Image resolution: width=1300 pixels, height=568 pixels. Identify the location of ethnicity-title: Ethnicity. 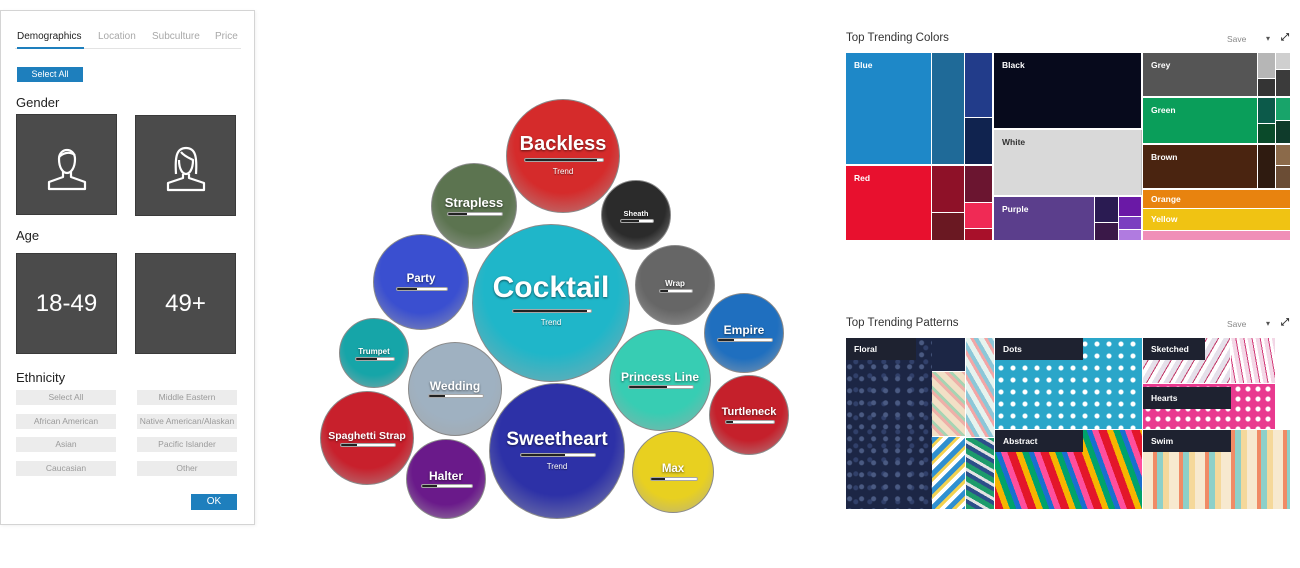
(41, 377).